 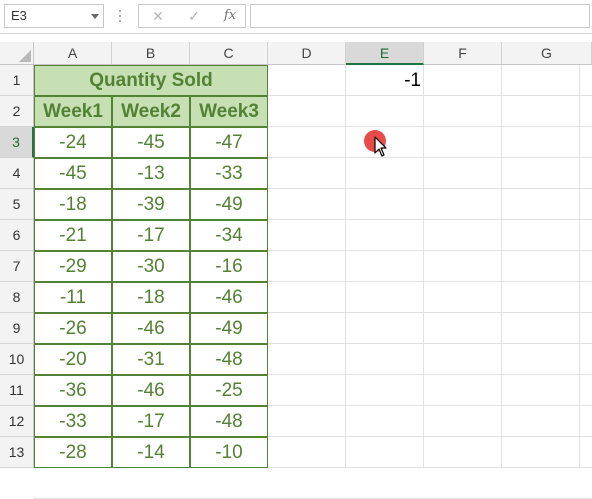 I want to click on week-header-cell: Week3, so click(x=229, y=111).